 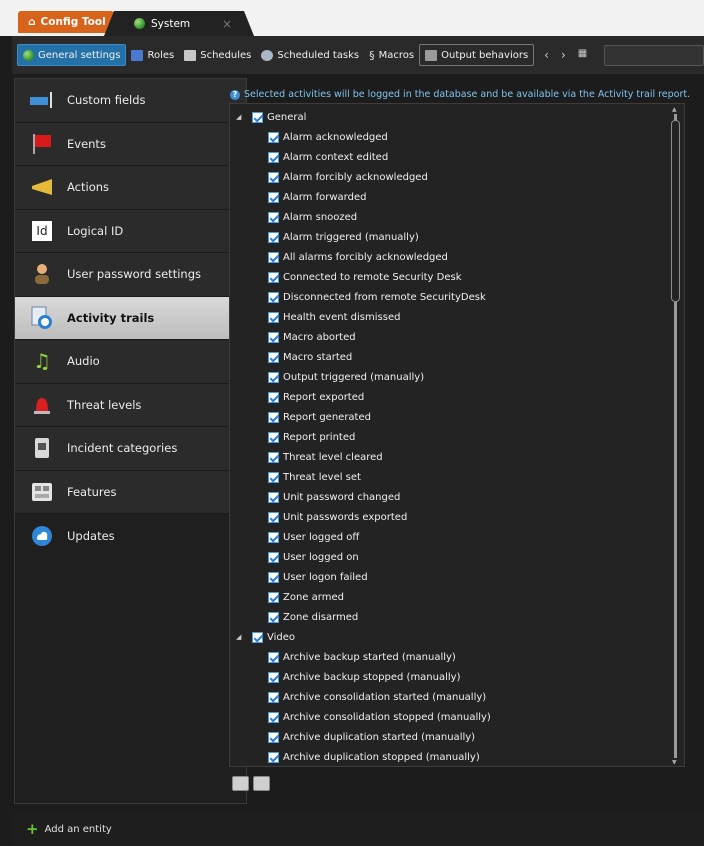 I want to click on tree-item: Zone armed, so click(x=457, y=597).